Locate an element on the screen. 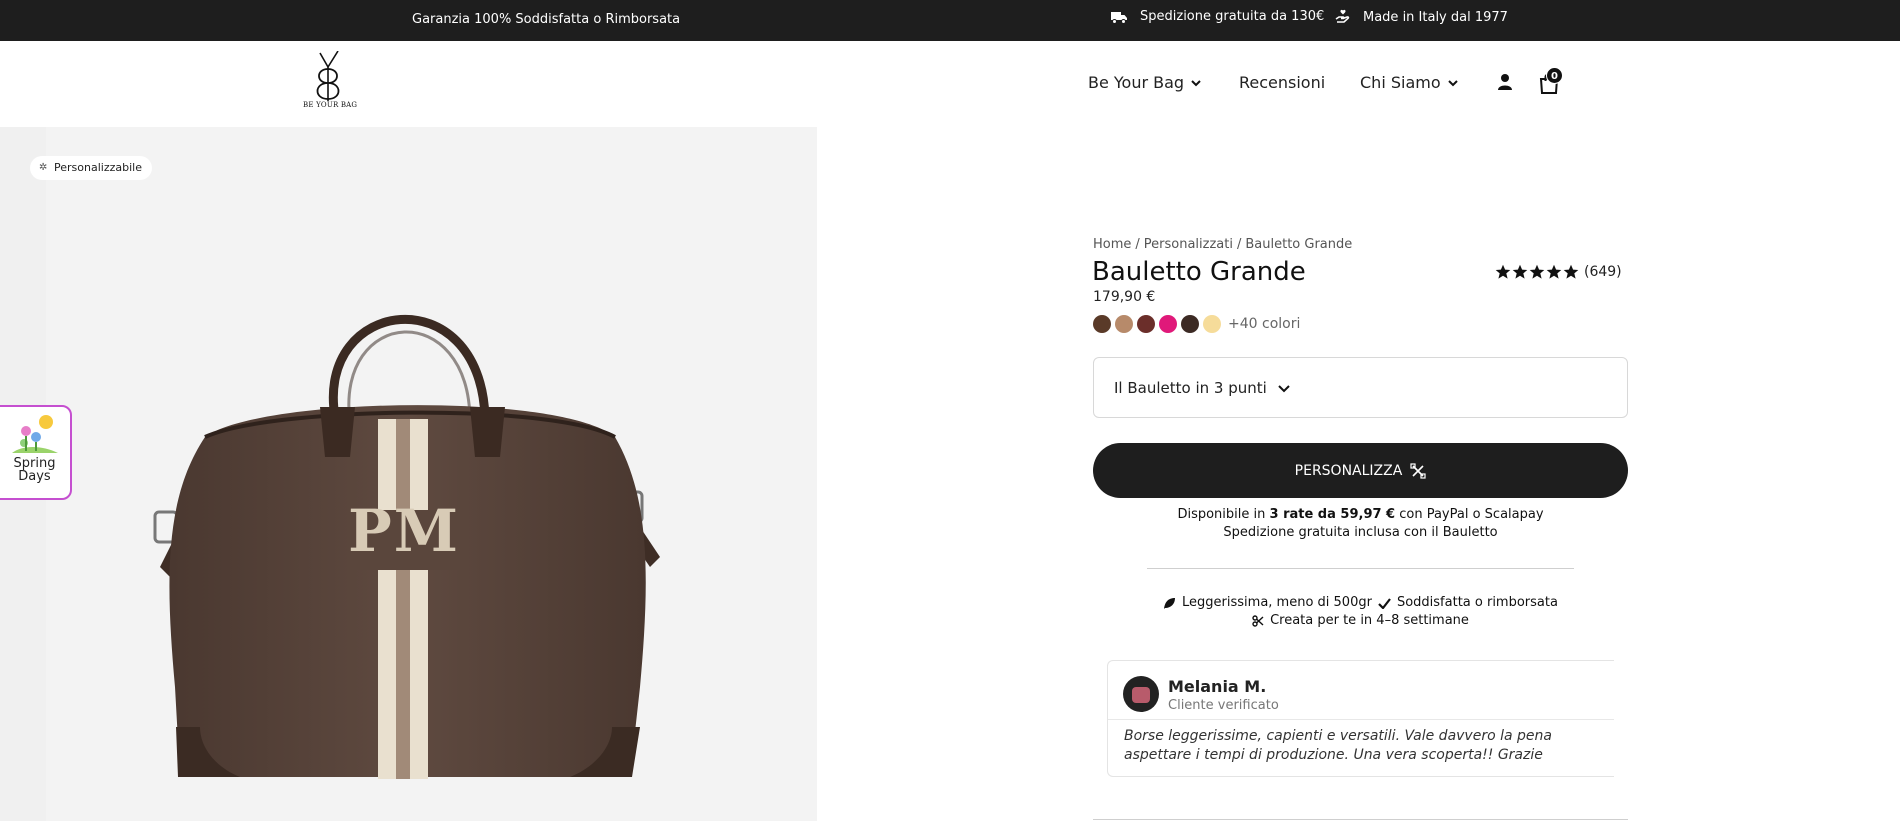 This screenshot has width=1900, height=821. nav-recensioni-label: Recensioni is located at coordinates (1282, 82).